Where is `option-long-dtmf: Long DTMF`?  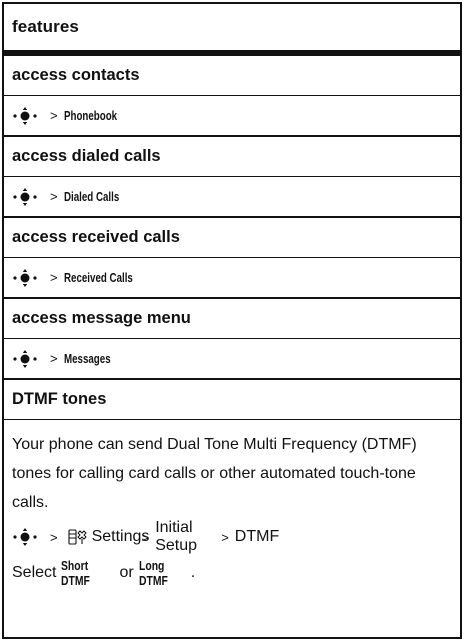 option-long-dtmf: Long DTMF is located at coordinates (153, 573).